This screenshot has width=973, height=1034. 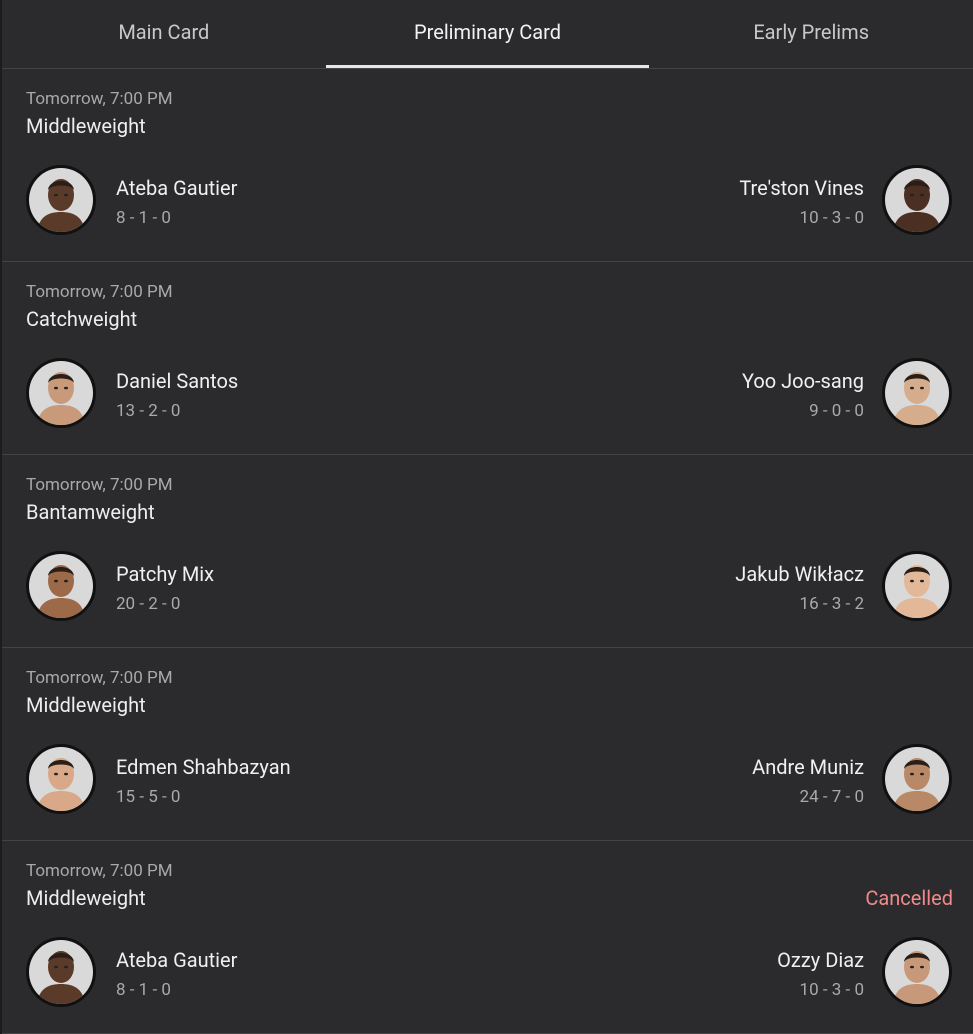 What do you see at coordinates (909, 898) in the screenshot?
I see `cancelled-status: Cancelled` at bounding box center [909, 898].